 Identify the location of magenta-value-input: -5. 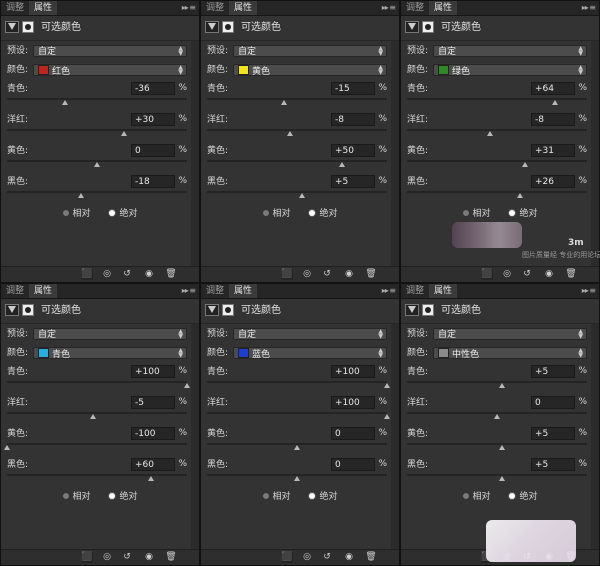
(153, 402).